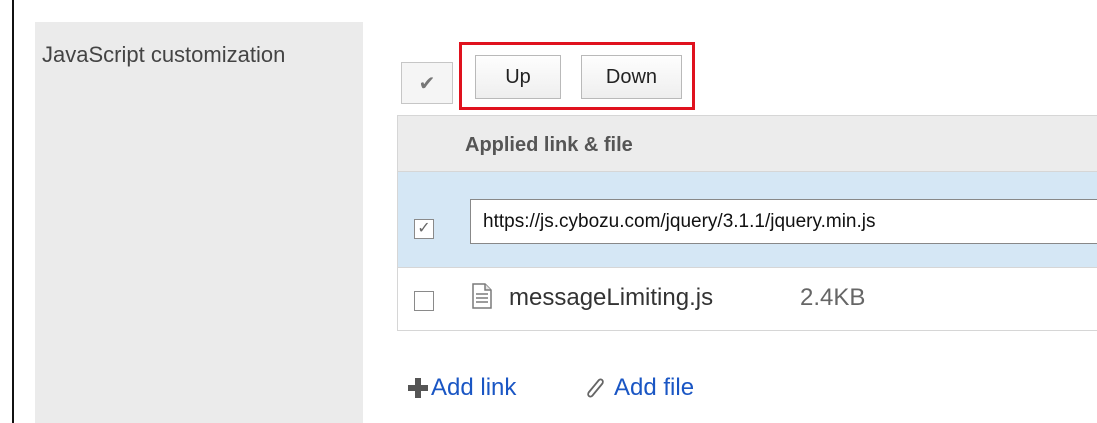  I want to click on row-checkbox-checked: ✓, so click(424, 229).